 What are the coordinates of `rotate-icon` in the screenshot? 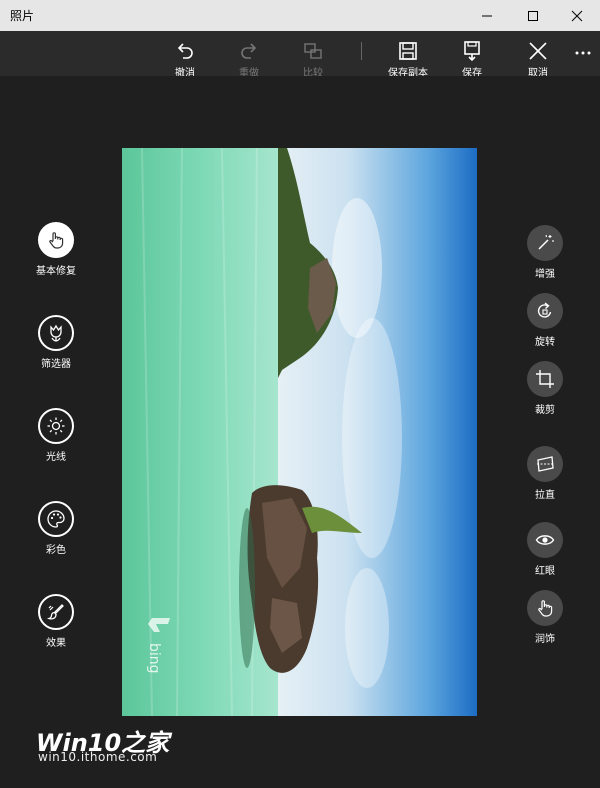 It's located at (544, 310).